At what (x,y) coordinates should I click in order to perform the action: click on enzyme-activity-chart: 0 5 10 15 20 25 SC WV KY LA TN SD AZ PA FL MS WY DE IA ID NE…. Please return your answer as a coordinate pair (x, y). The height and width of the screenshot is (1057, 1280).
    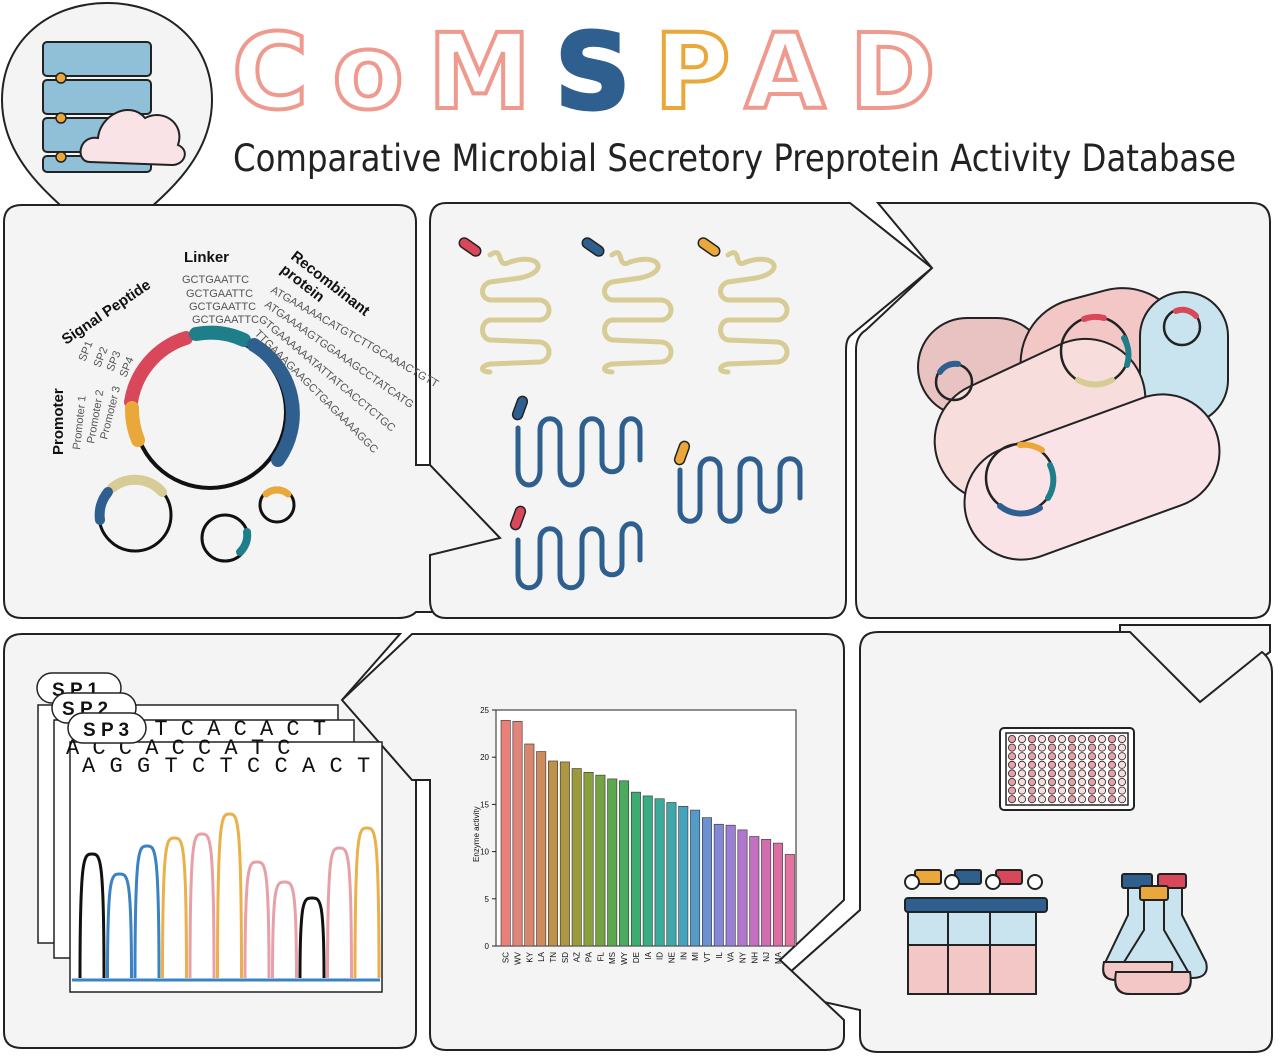
    Looking at the image, I should click on (634, 835).